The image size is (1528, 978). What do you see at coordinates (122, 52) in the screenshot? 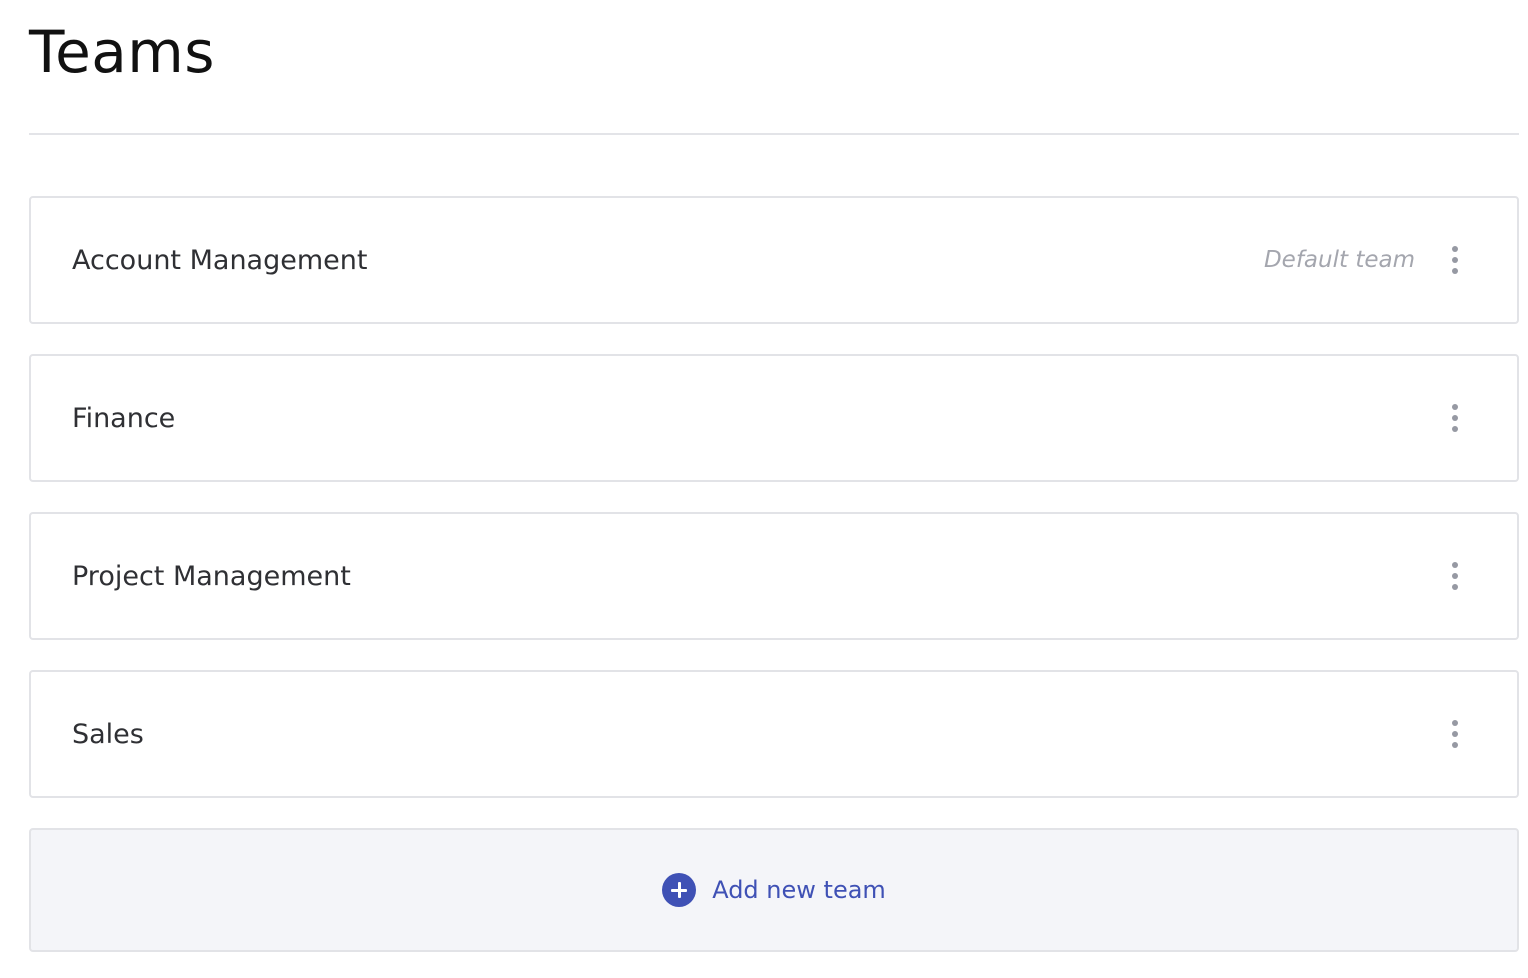
I see `page-title: Teams` at bounding box center [122, 52].